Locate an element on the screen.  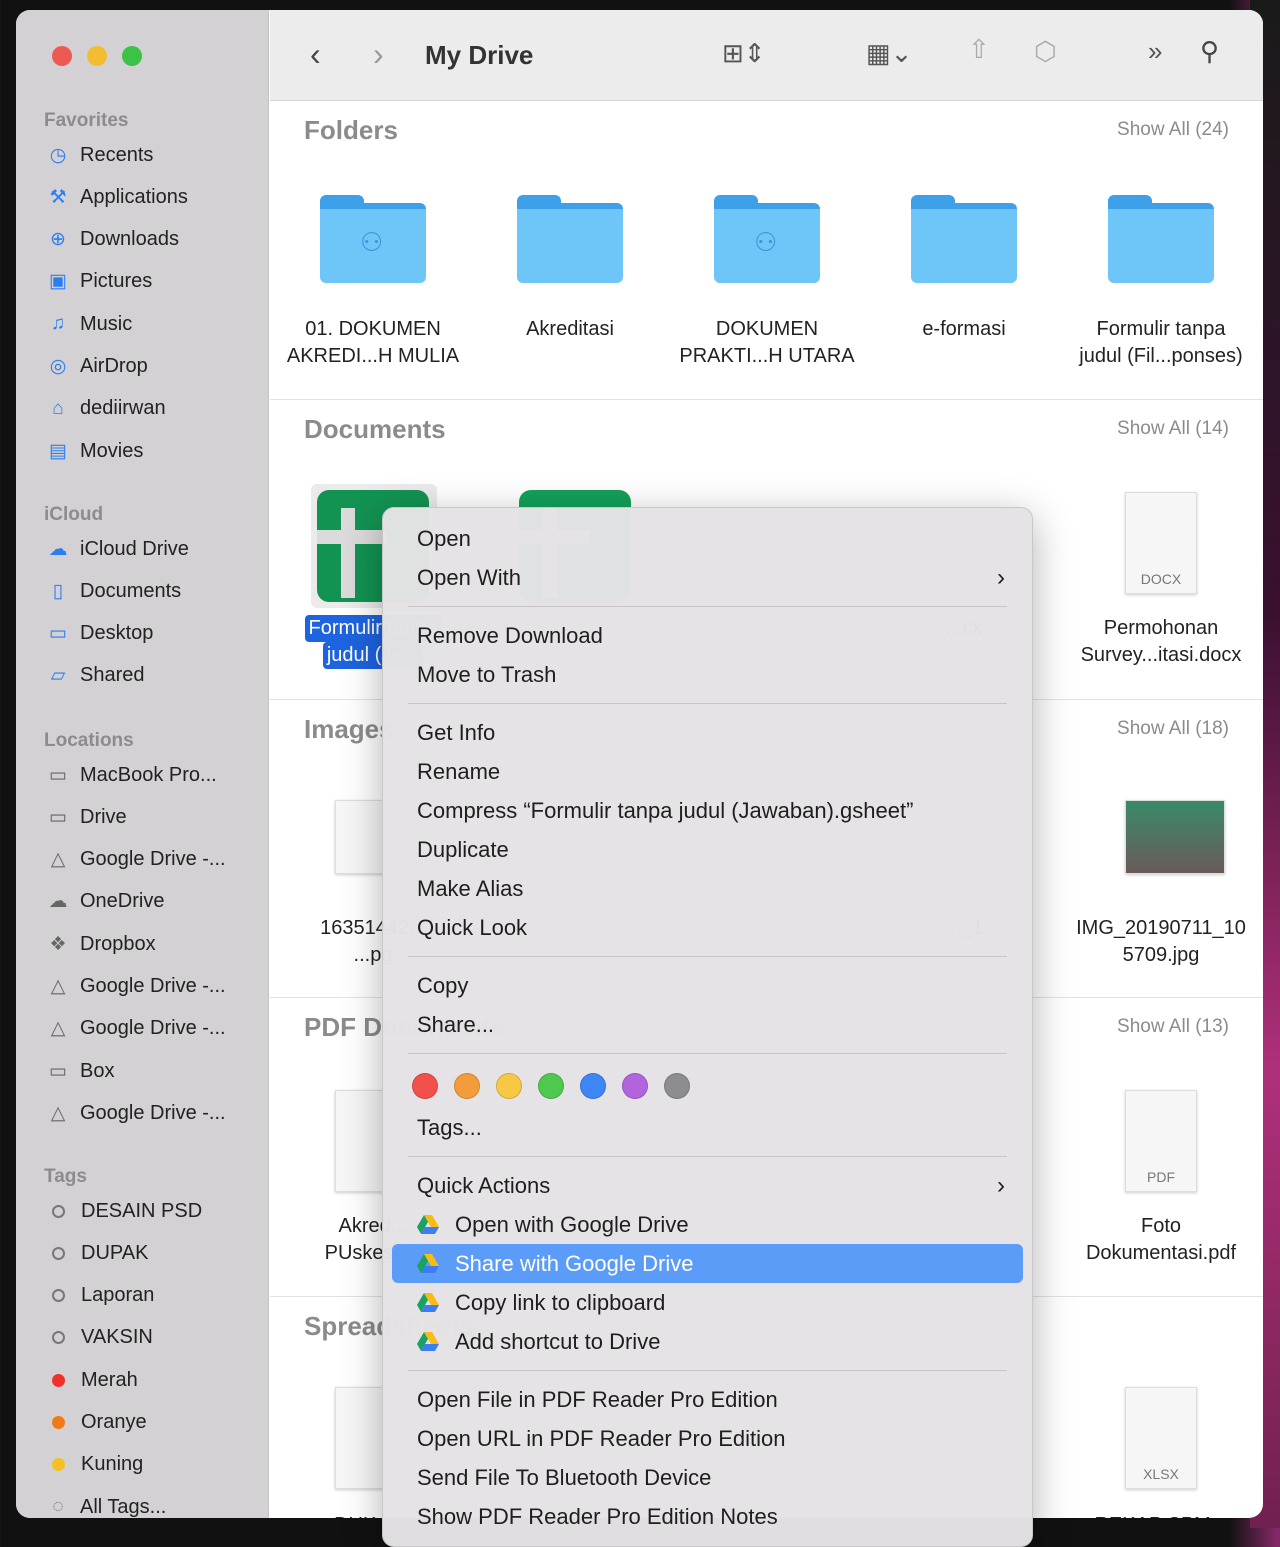
group-by-button: ▦⌄ is located at coordinates (889, 53).